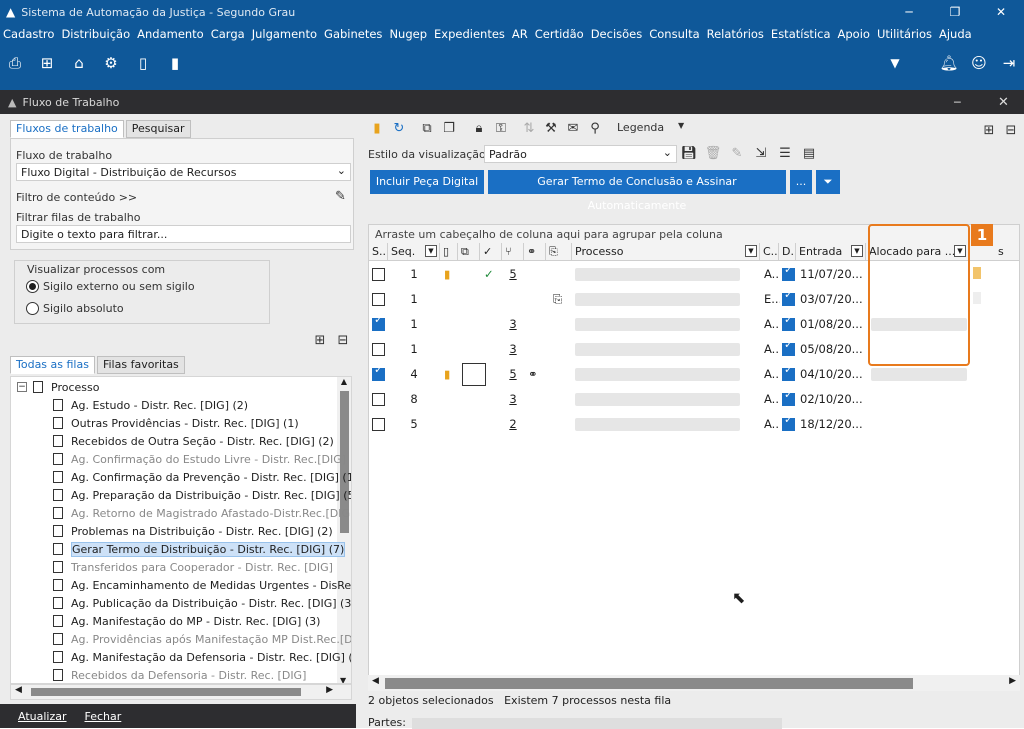  What do you see at coordinates (559, 252) in the screenshot?
I see `col-doc: ⎘` at bounding box center [559, 252].